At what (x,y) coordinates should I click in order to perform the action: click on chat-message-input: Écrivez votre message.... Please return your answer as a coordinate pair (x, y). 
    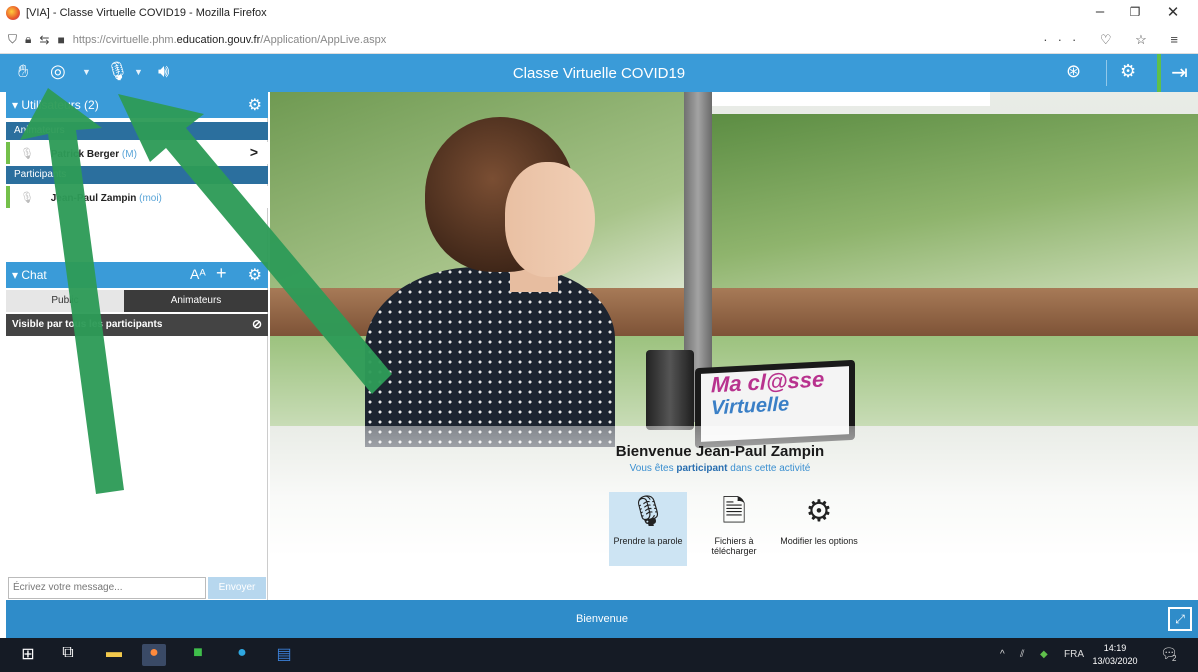
    Looking at the image, I should click on (107, 588).